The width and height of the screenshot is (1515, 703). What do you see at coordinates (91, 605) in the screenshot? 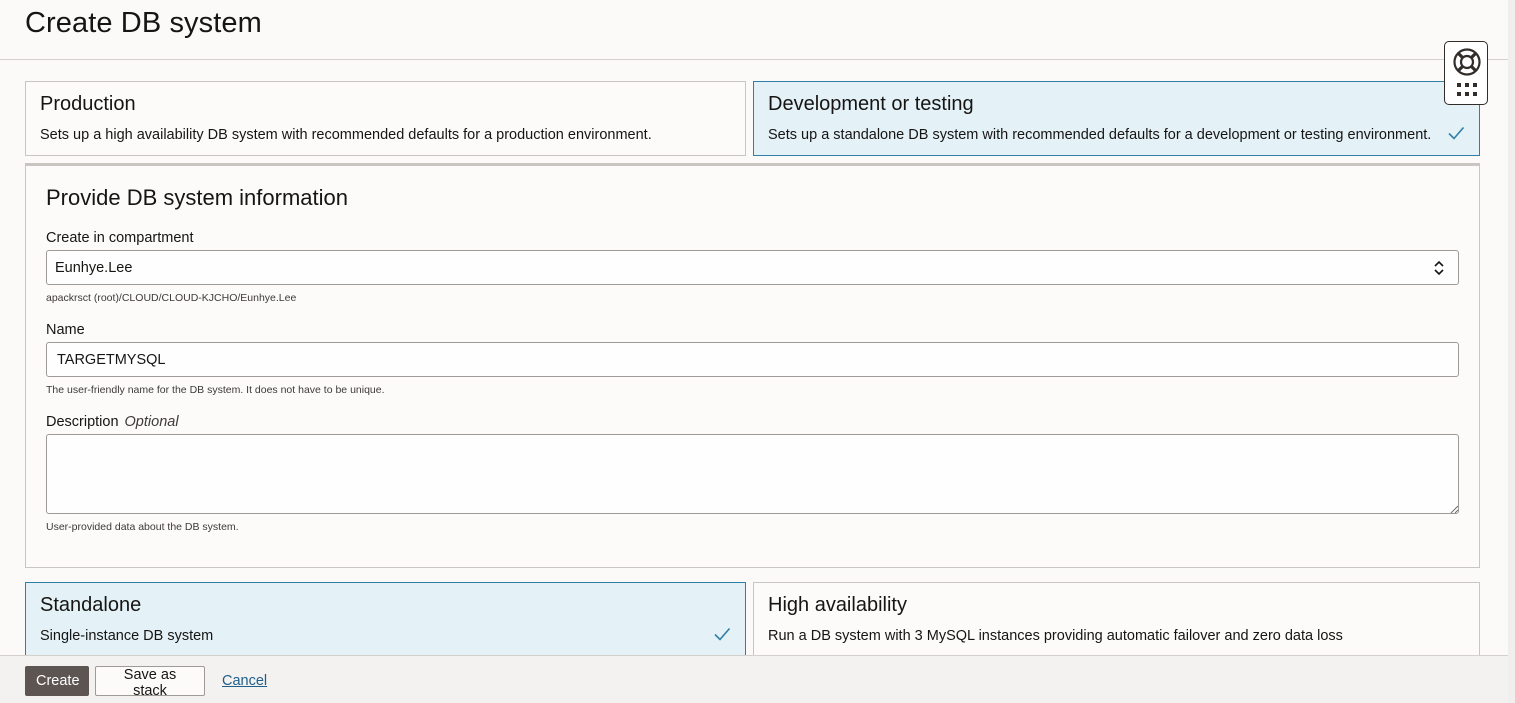
I see `deployment-card-title: Standalone` at bounding box center [91, 605].